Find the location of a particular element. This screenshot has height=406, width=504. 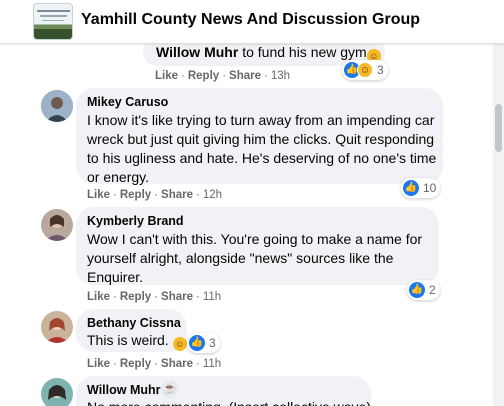

scrollbar-thumb is located at coordinates (498, 128).